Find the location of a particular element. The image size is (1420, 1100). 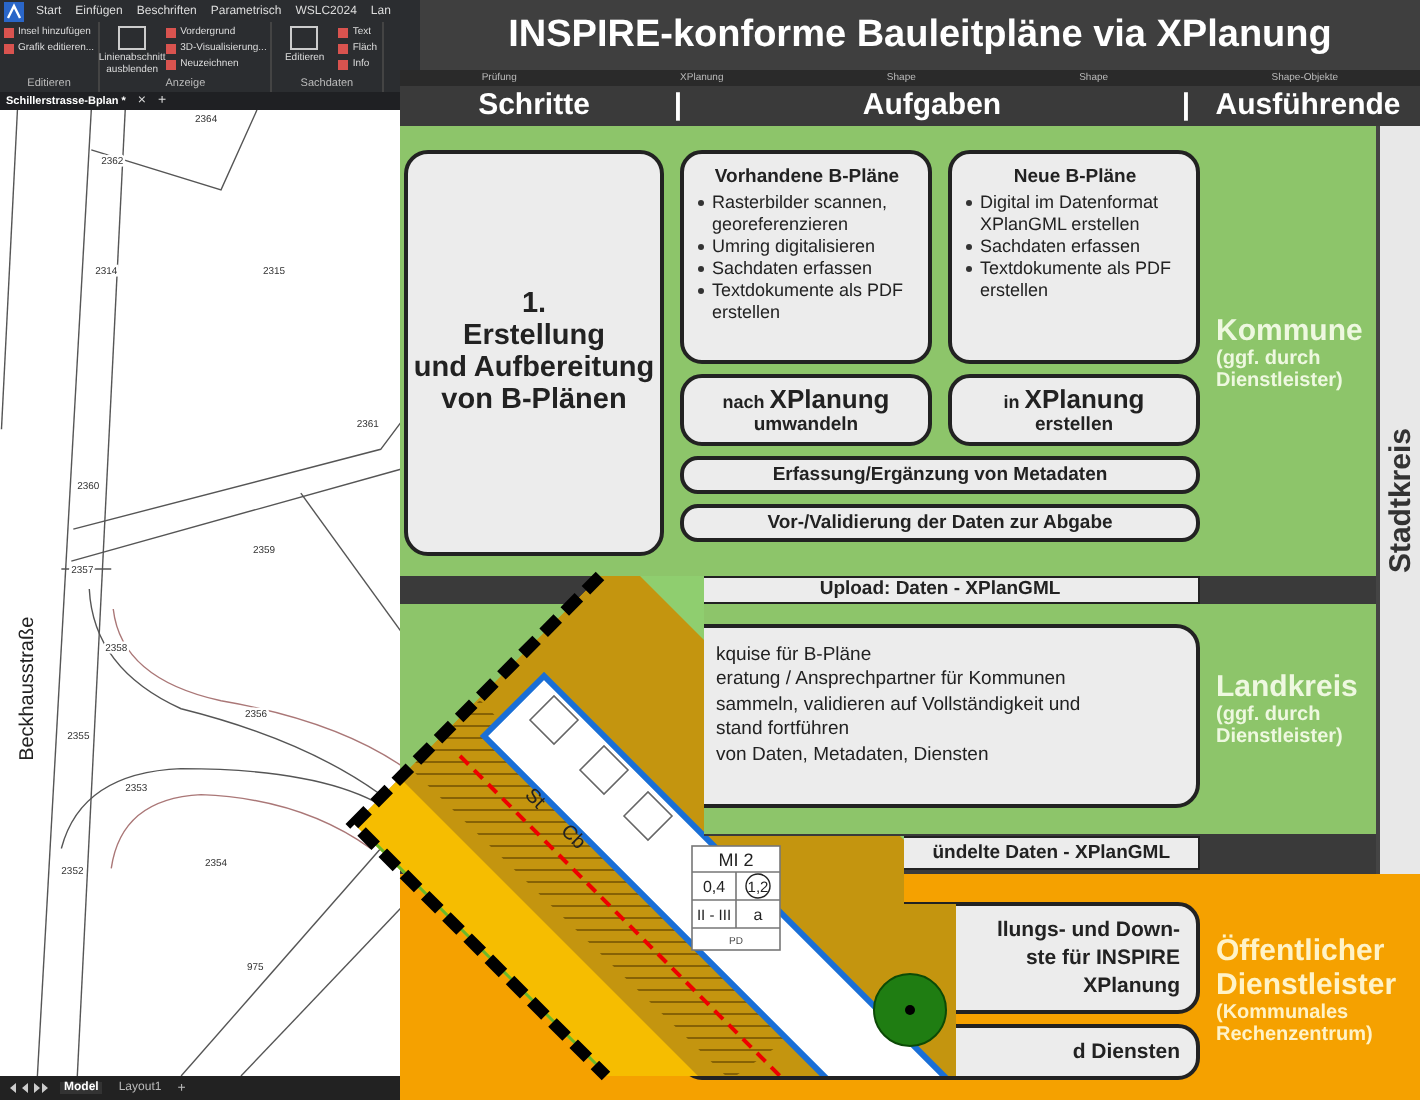

task-item: eratung / Ansprechpartner für Kommunen is located at coordinates (892, 680).